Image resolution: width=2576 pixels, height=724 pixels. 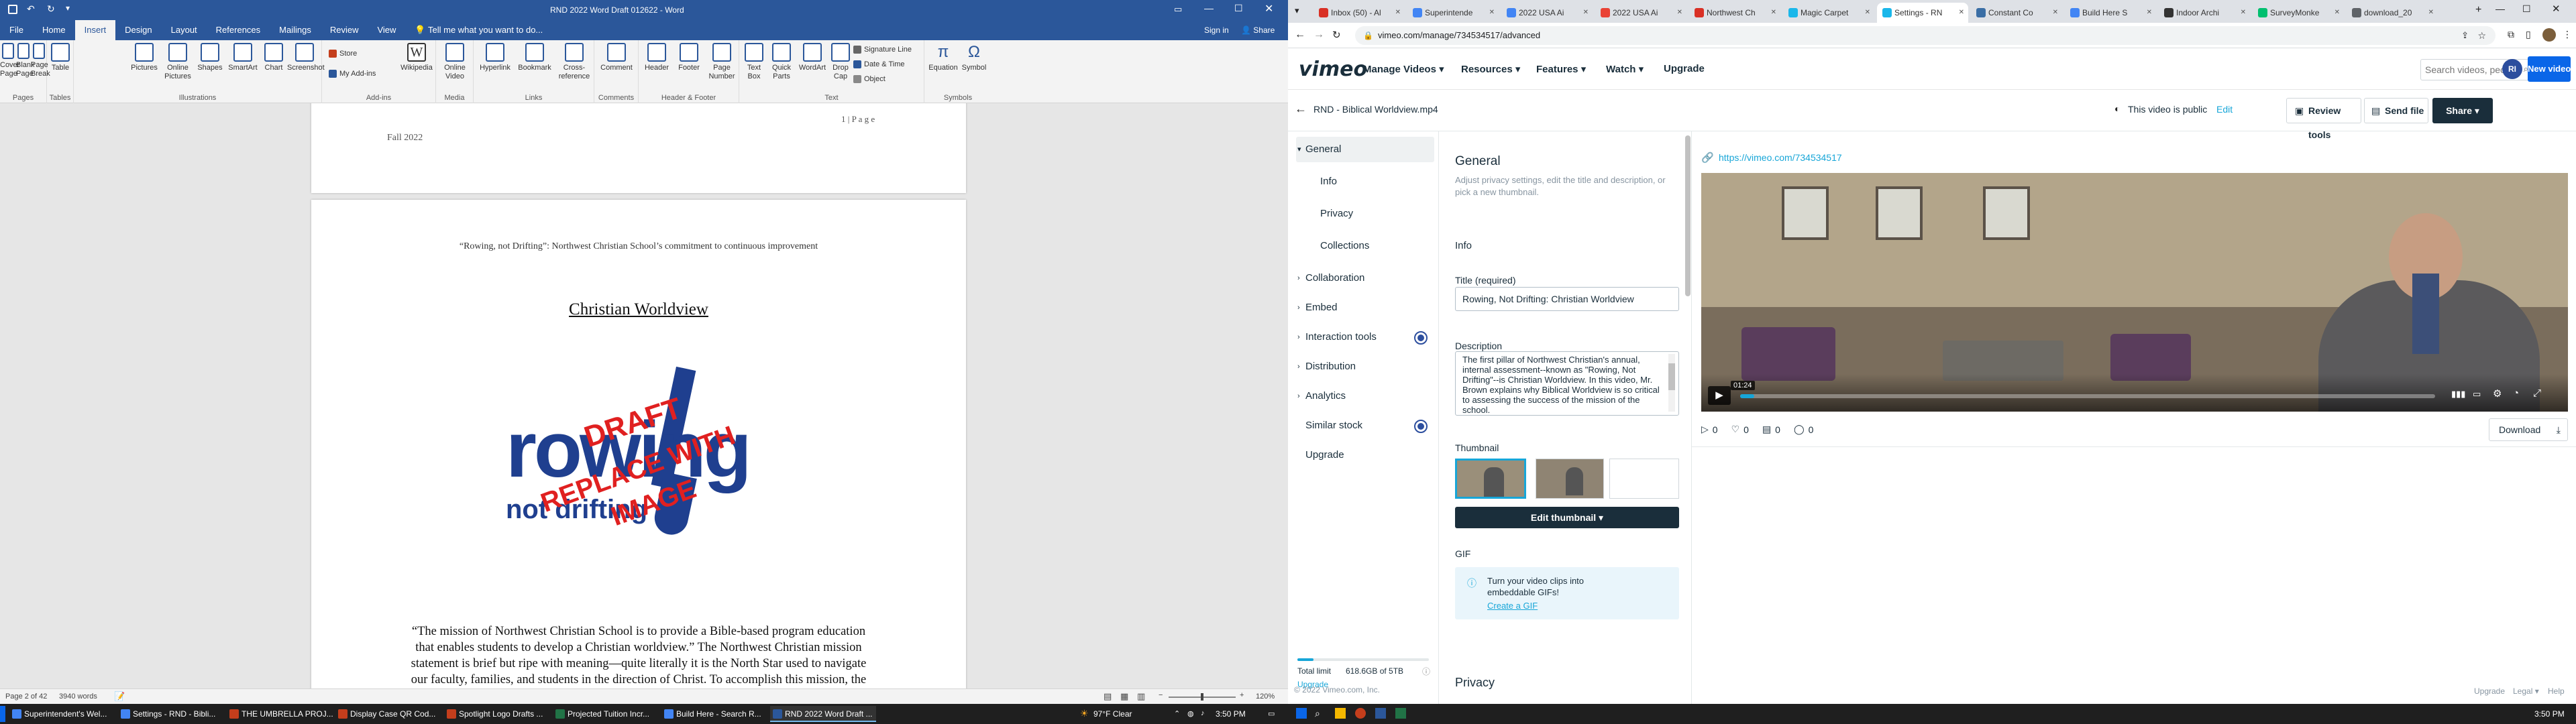 What do you see at coordinates (1141, 696) in the screenshot?
I see `web-layout-icon: ▥` at bounding box center [1141, 696].